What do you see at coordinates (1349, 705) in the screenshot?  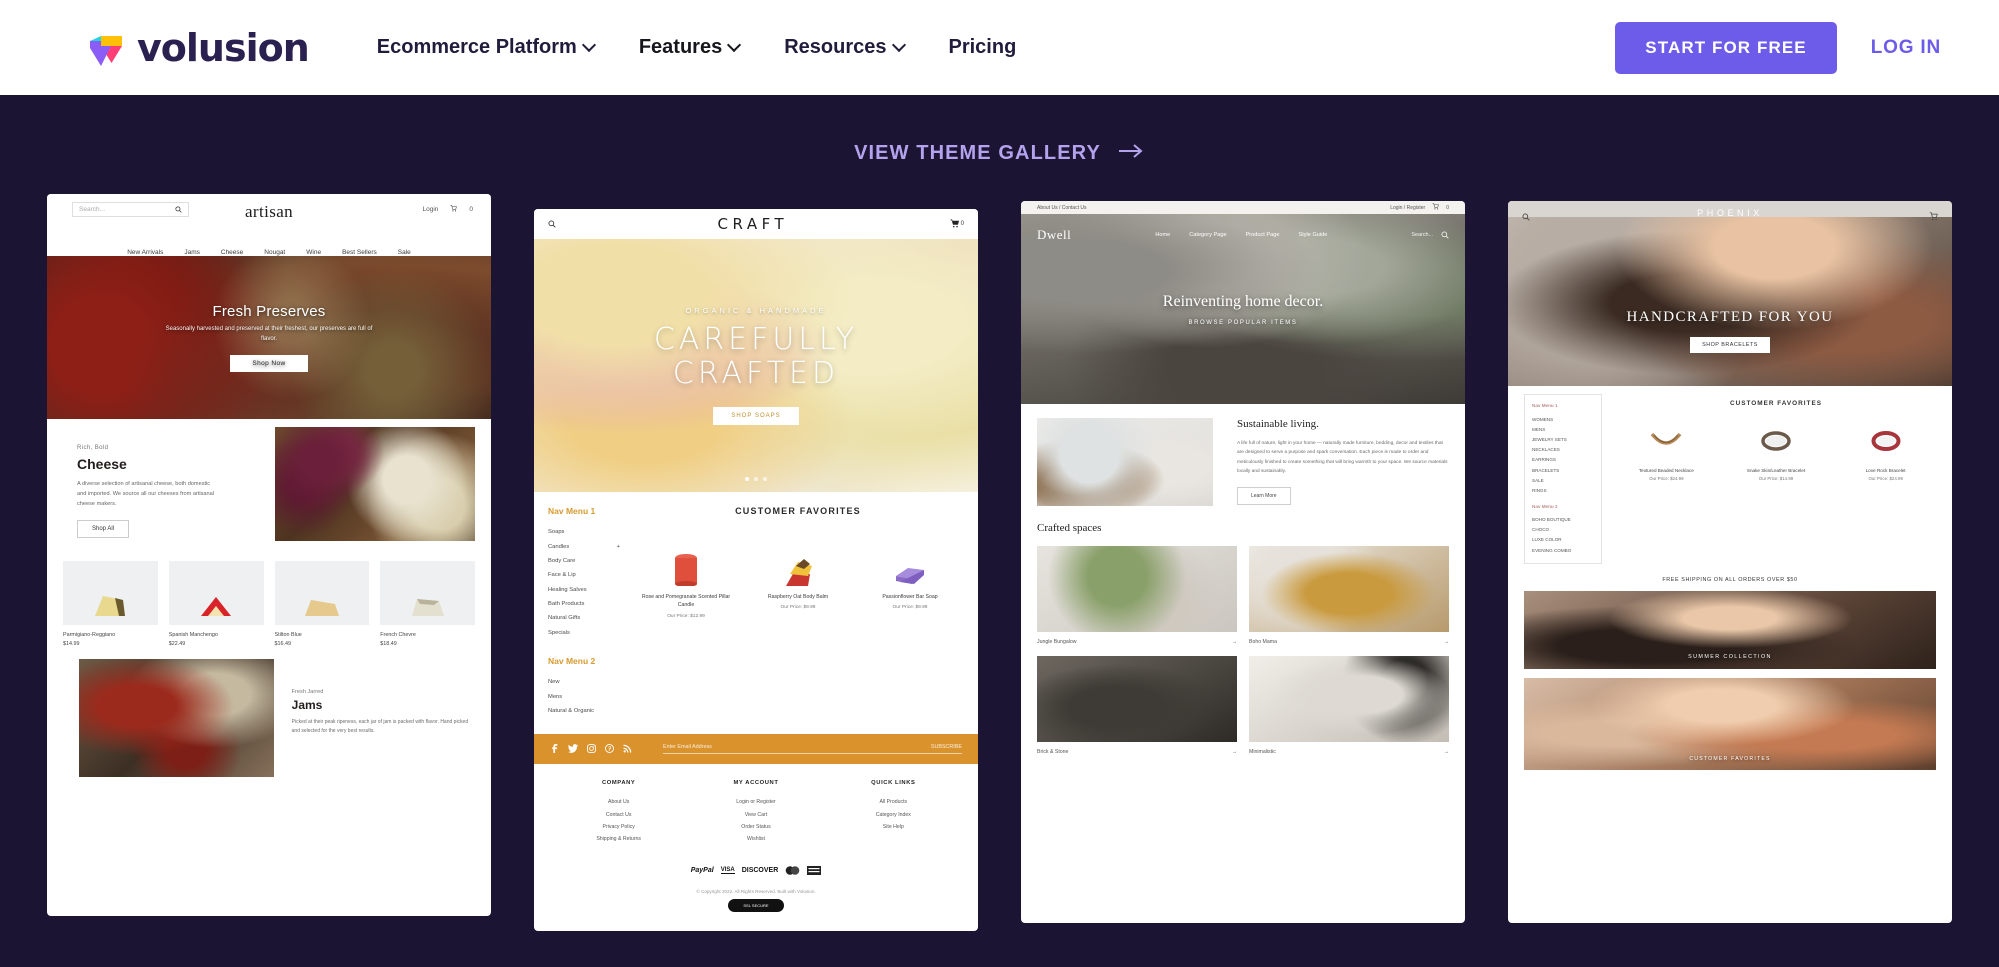 I see `dwell-crafted-cell: Minimalistic →` at bounding box center [1349, 705].